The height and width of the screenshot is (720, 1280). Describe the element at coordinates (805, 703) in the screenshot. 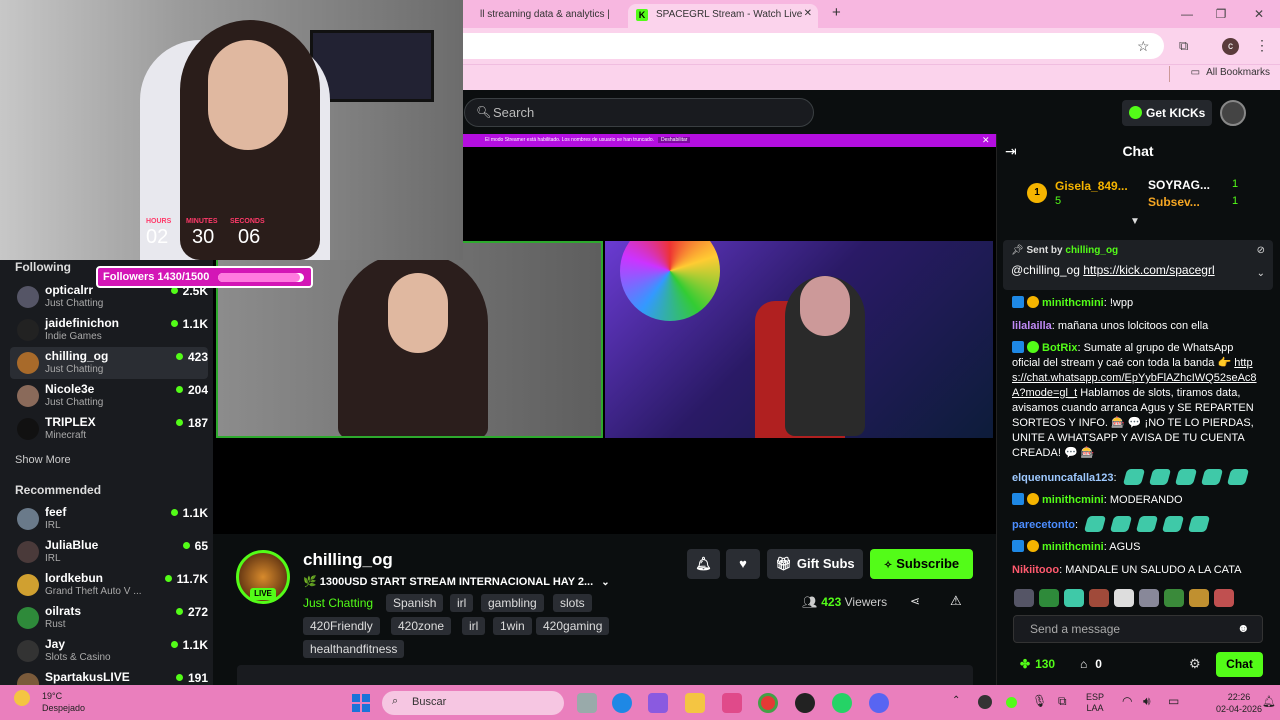

I see `github-icon` at that location.